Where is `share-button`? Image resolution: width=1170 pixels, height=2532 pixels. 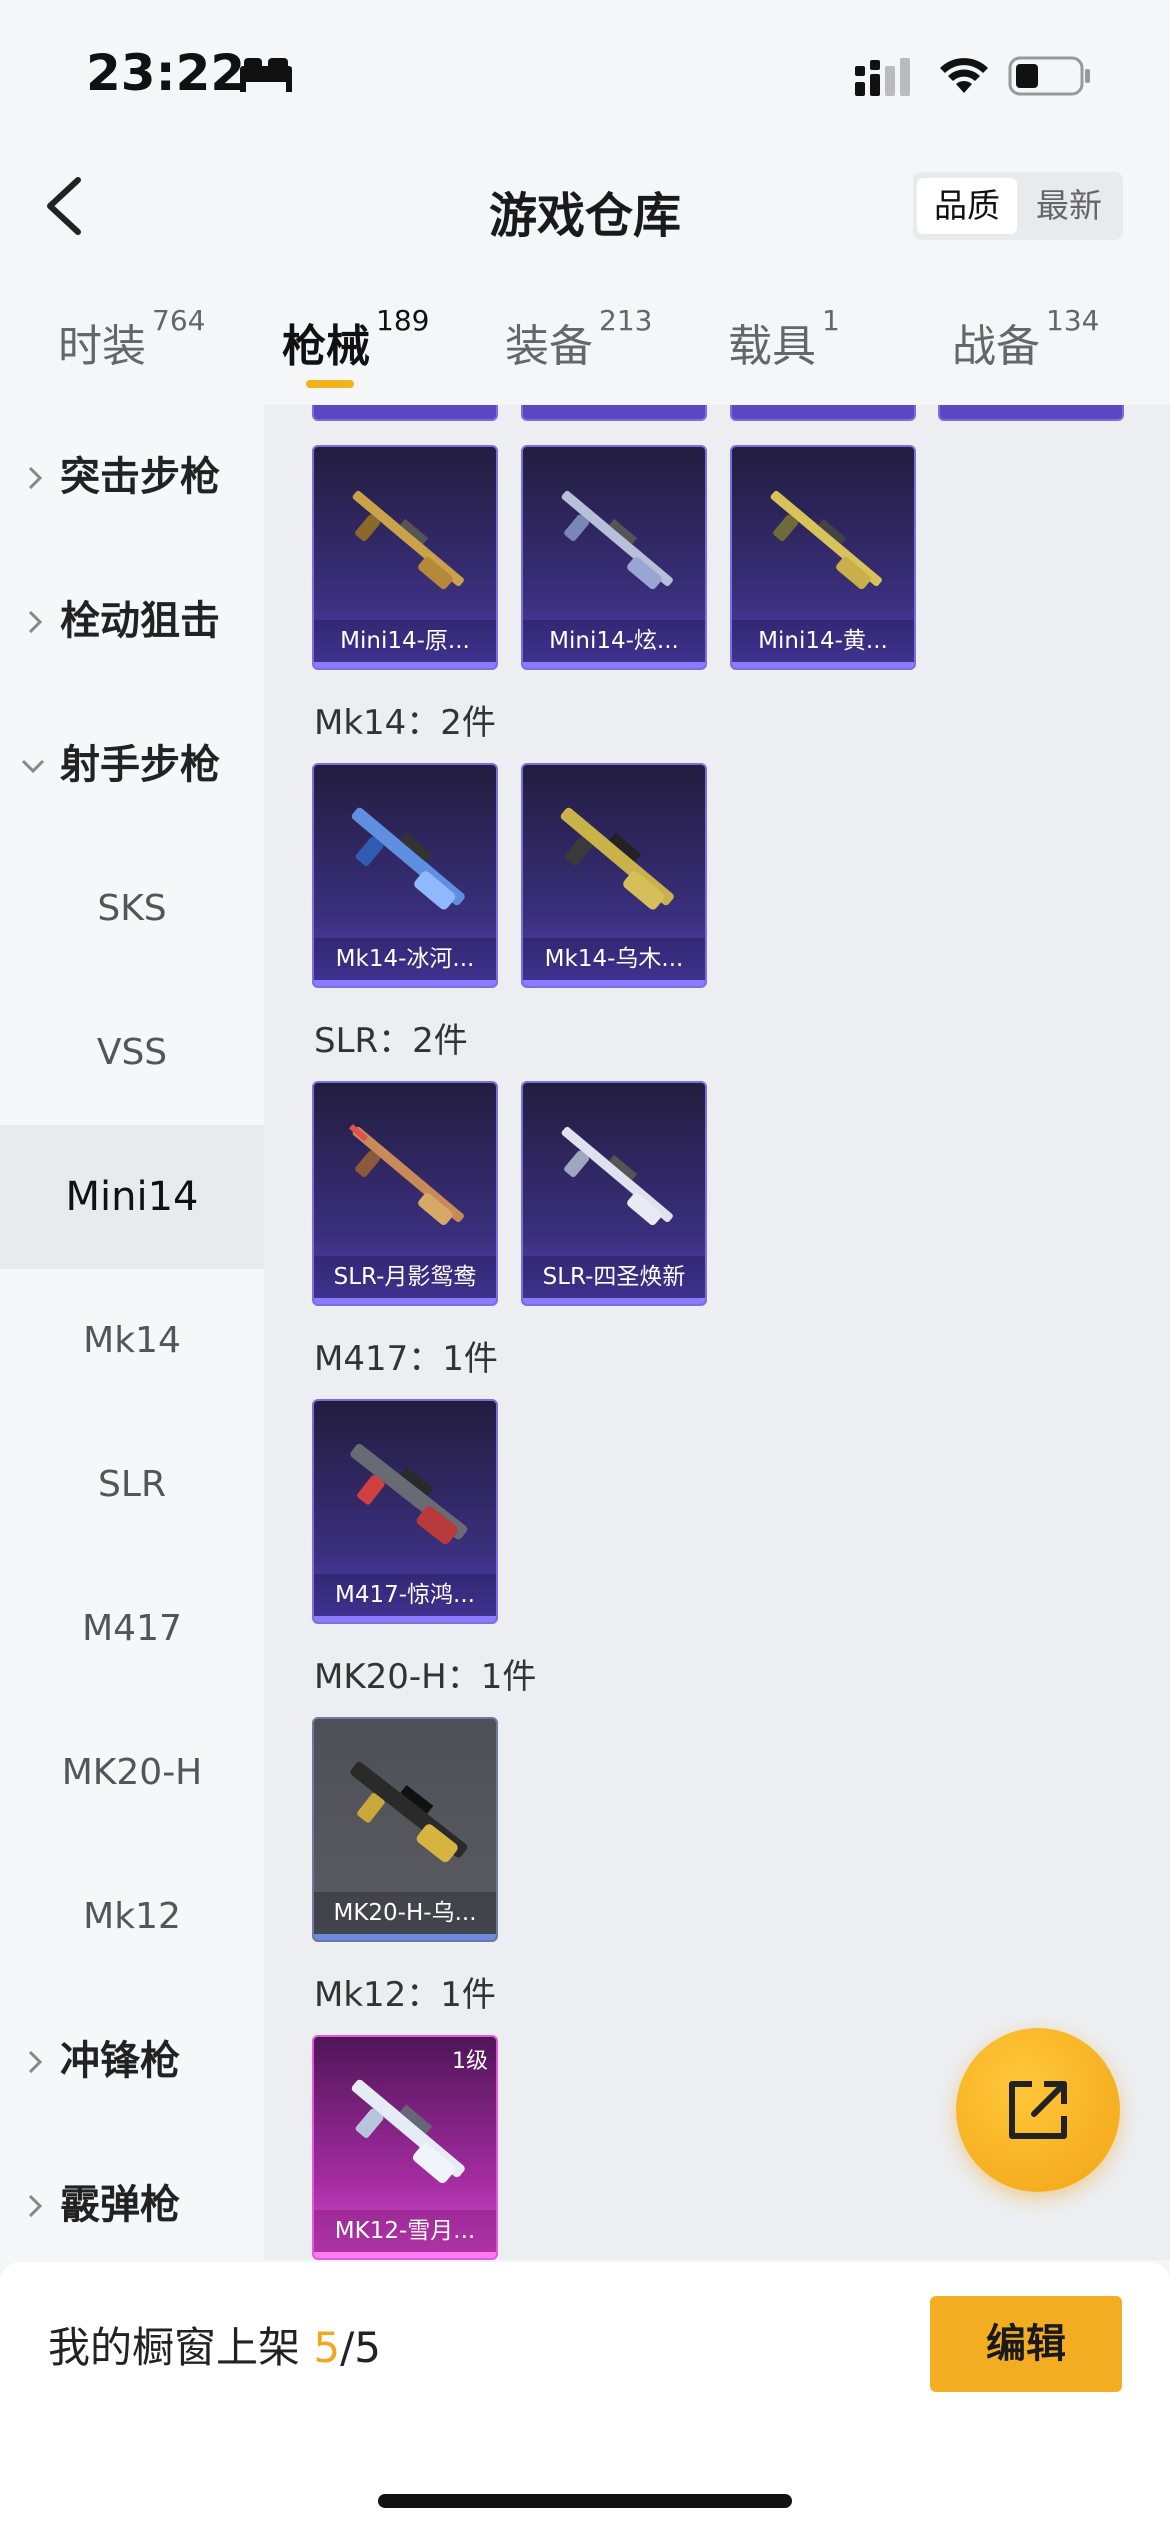
share-button is located at coordinates (1038, 2110).